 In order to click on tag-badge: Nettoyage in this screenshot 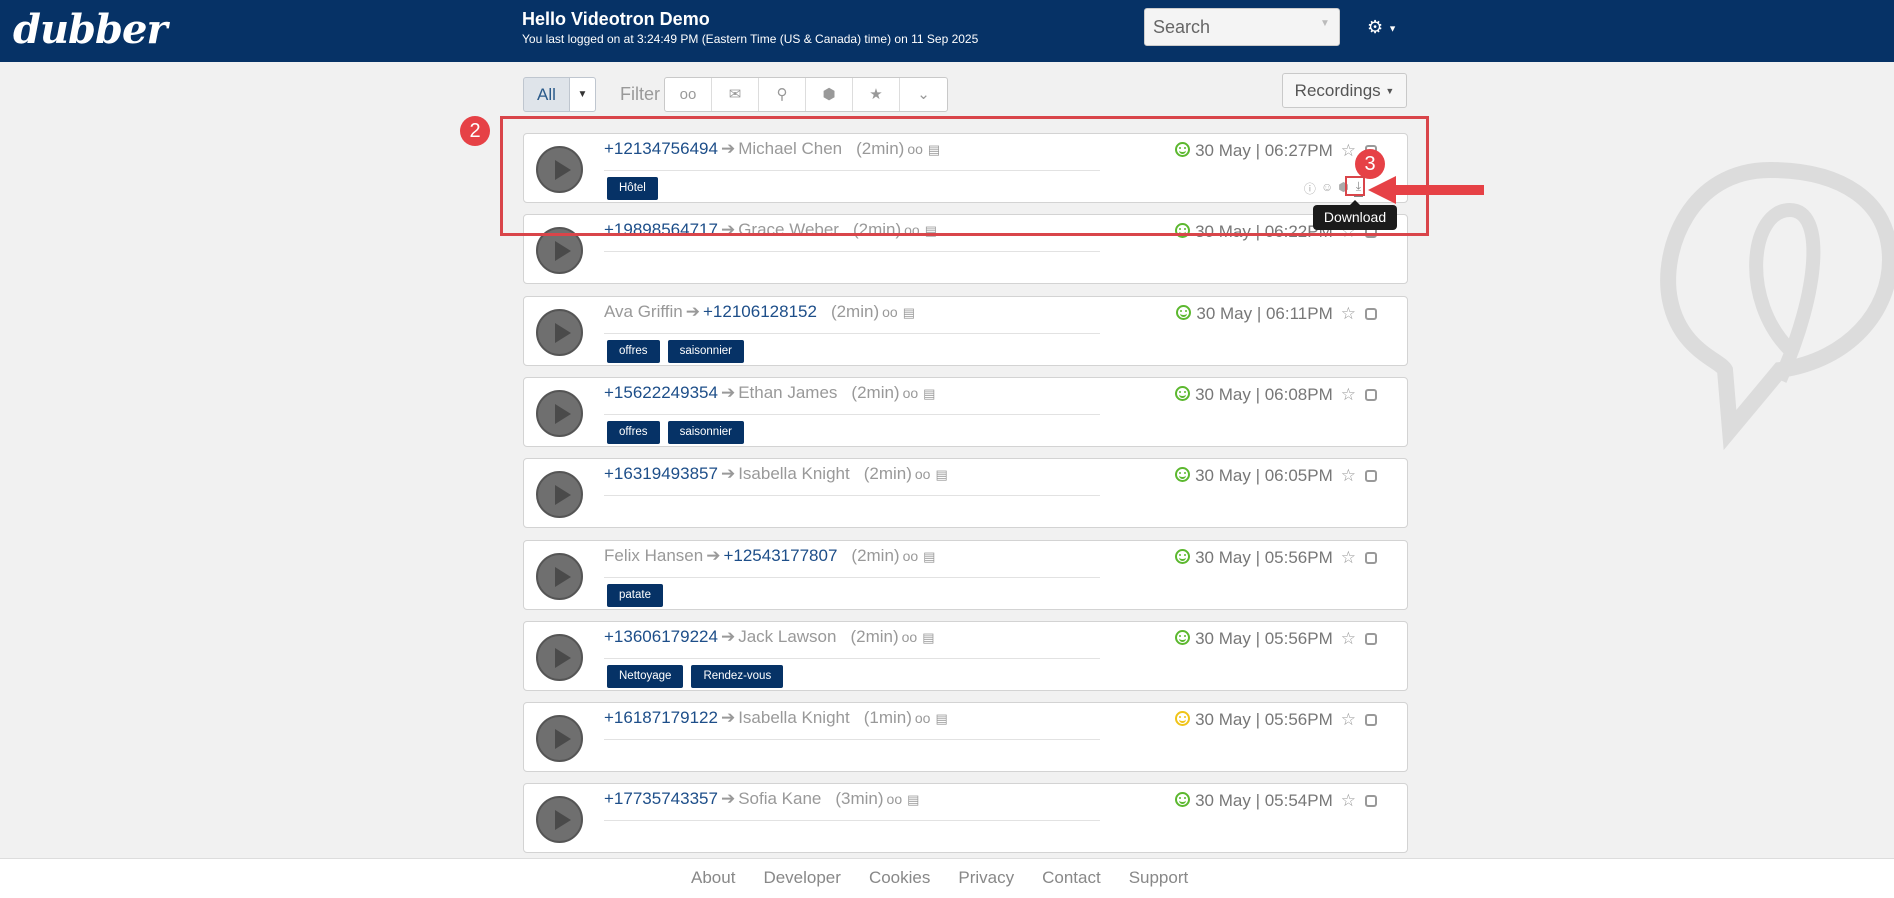, I will do `click(645, 676)`.